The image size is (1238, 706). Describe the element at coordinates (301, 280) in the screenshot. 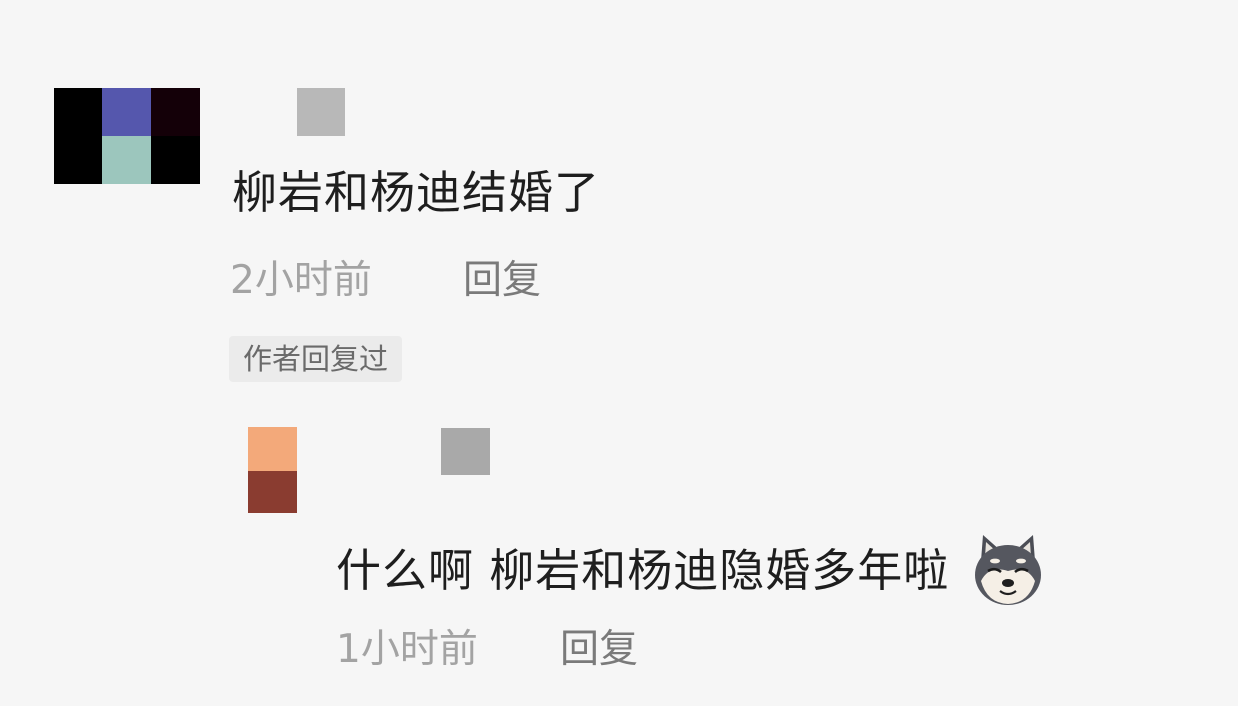

I see `comment-timestamp: 2小时前` at that location.